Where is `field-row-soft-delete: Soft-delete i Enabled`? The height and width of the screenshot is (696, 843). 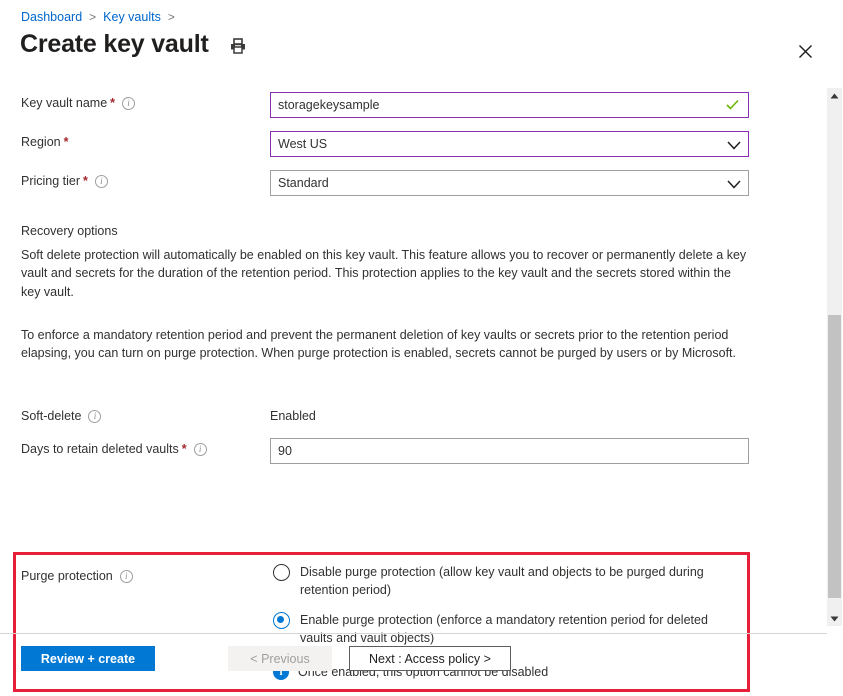 field-row-soft-delete: Soft-delete i Enabled is located at coordinates (420, 414).